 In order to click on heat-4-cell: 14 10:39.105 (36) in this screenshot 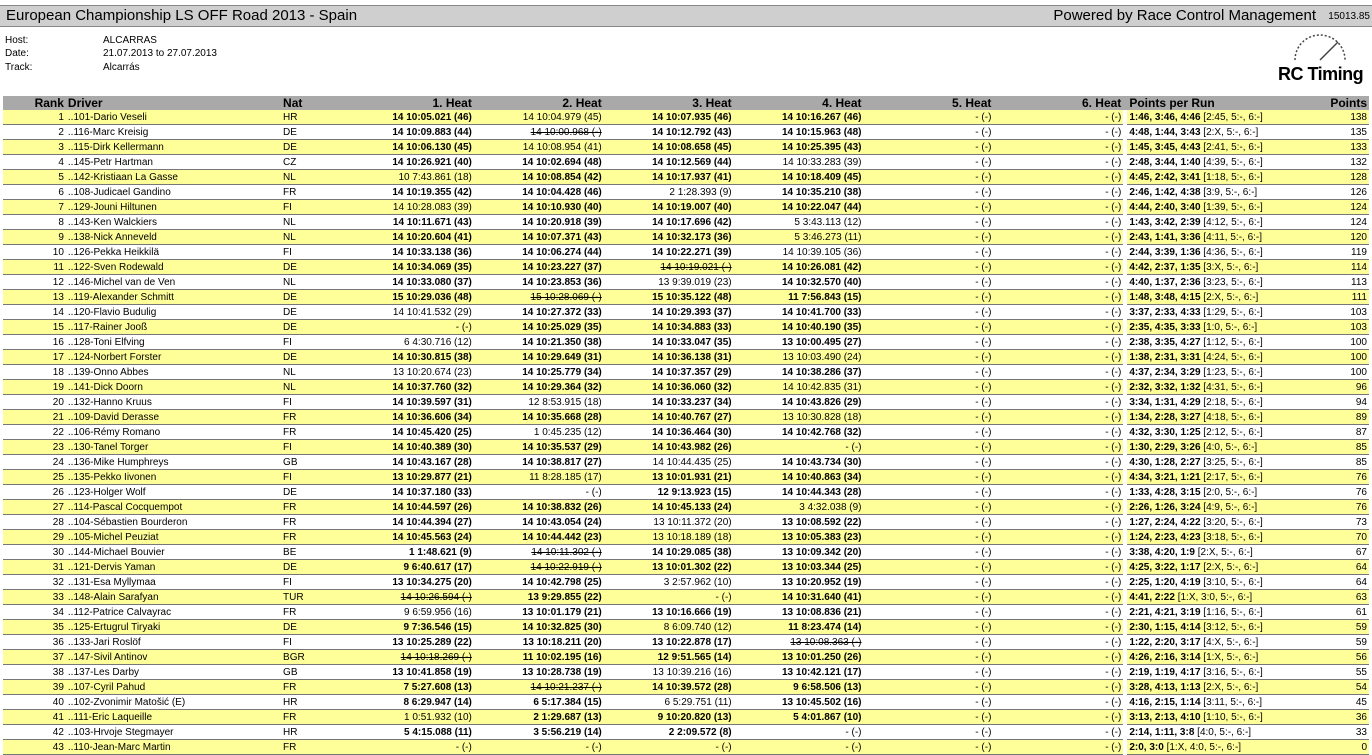, I will do `click(798, 252)`.